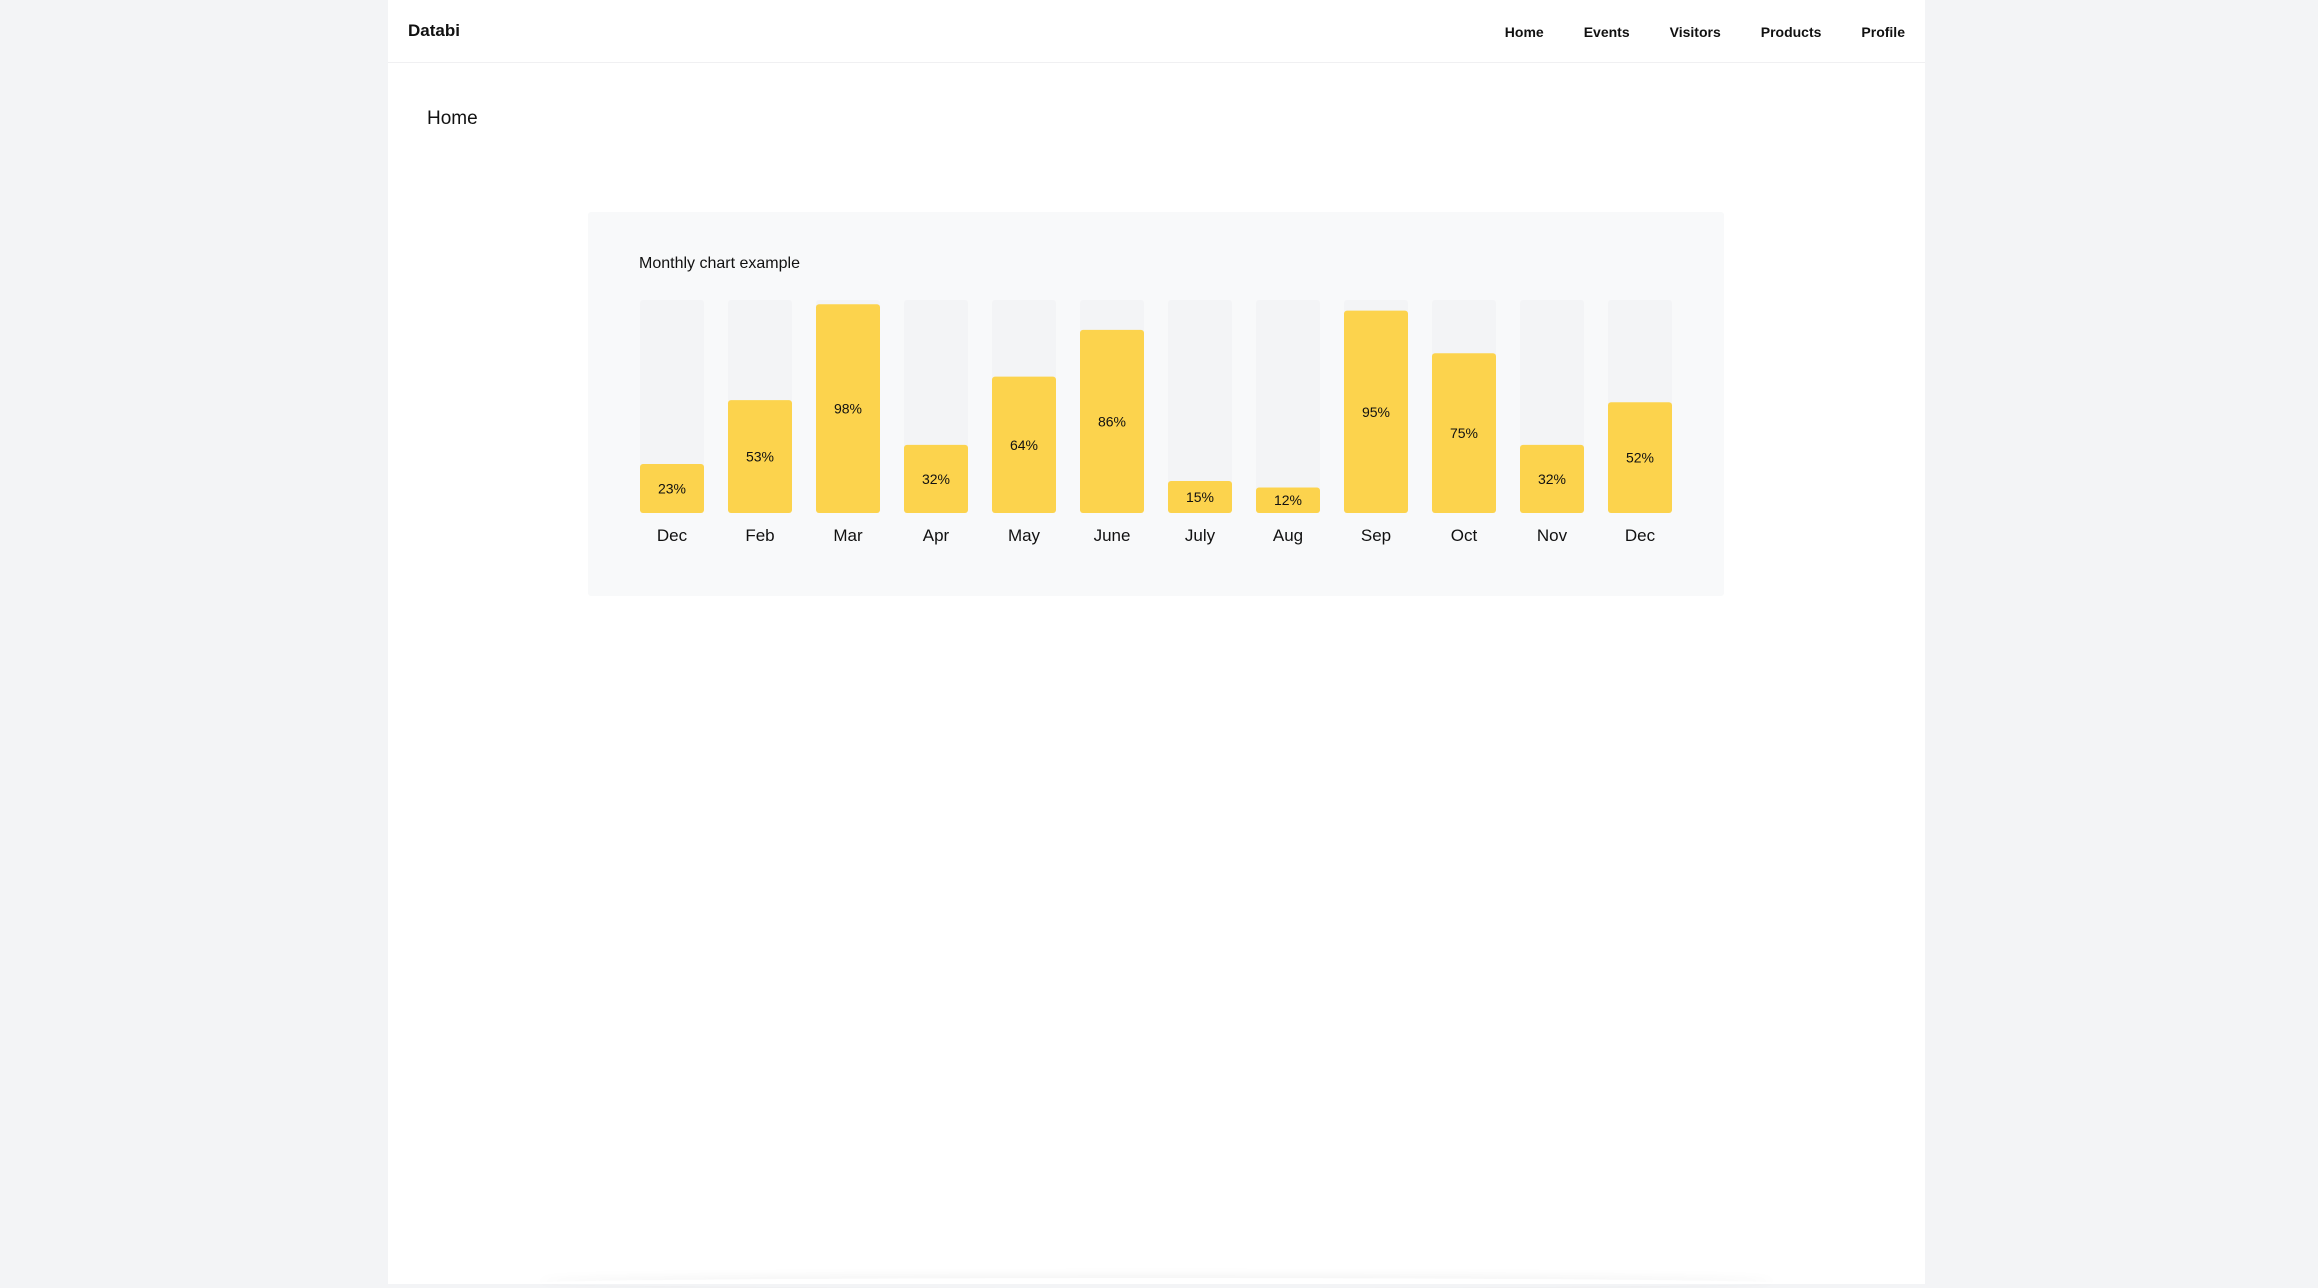 The image size is (2318, 1288). I want to click on bar-value-label: 98%, so click(848, 409).